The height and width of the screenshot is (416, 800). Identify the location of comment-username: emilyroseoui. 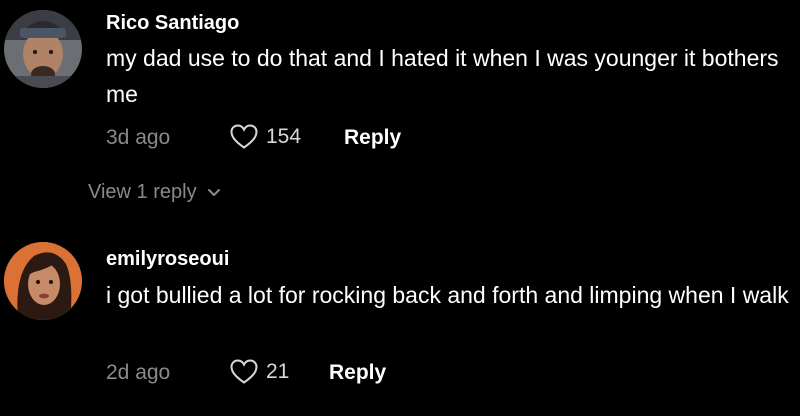
(167, 259).